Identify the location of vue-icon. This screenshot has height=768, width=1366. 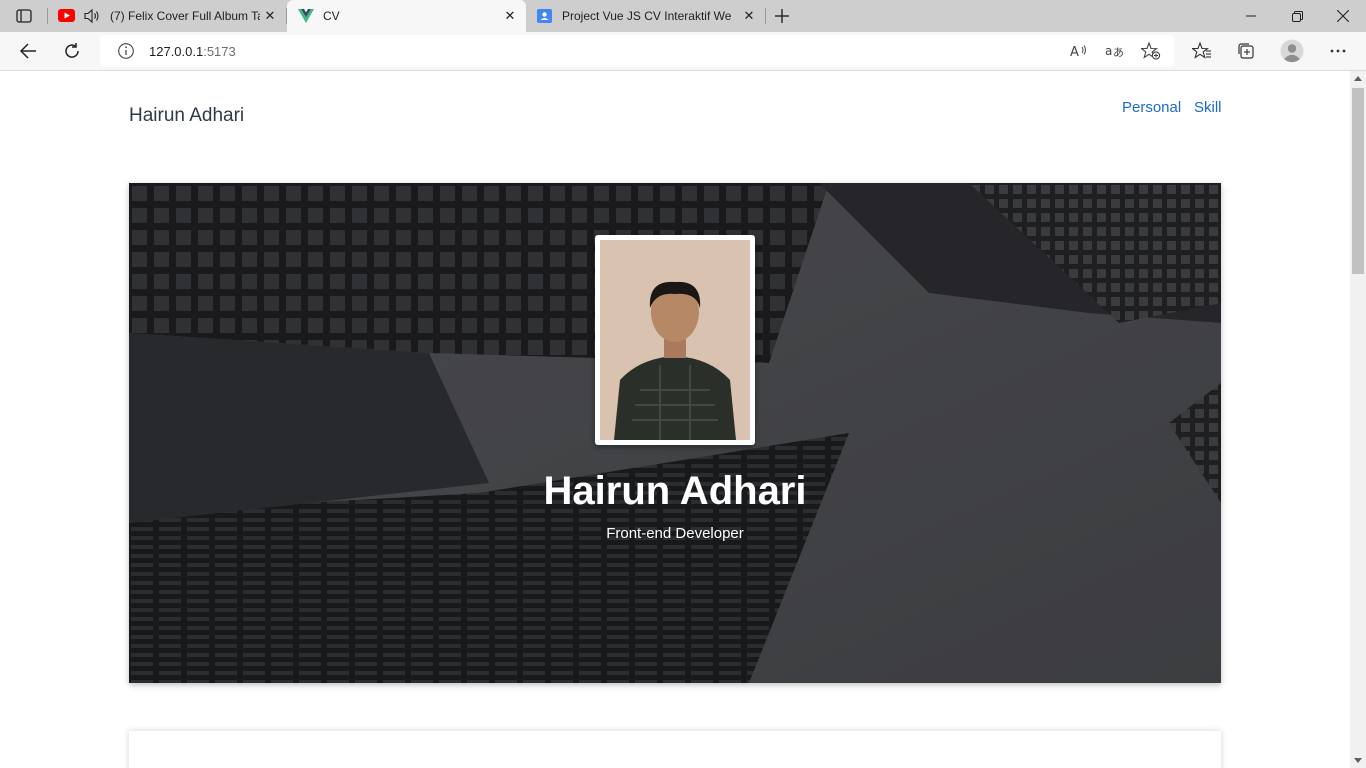
(306, 16).